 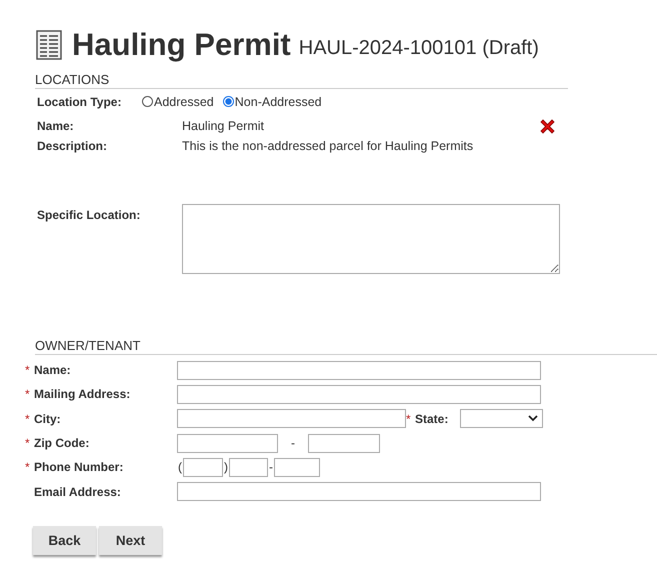 What do you see at coordinates (371, 239) in the screenshot?
I see `specific-location-field` at bounding box center [371, 239].